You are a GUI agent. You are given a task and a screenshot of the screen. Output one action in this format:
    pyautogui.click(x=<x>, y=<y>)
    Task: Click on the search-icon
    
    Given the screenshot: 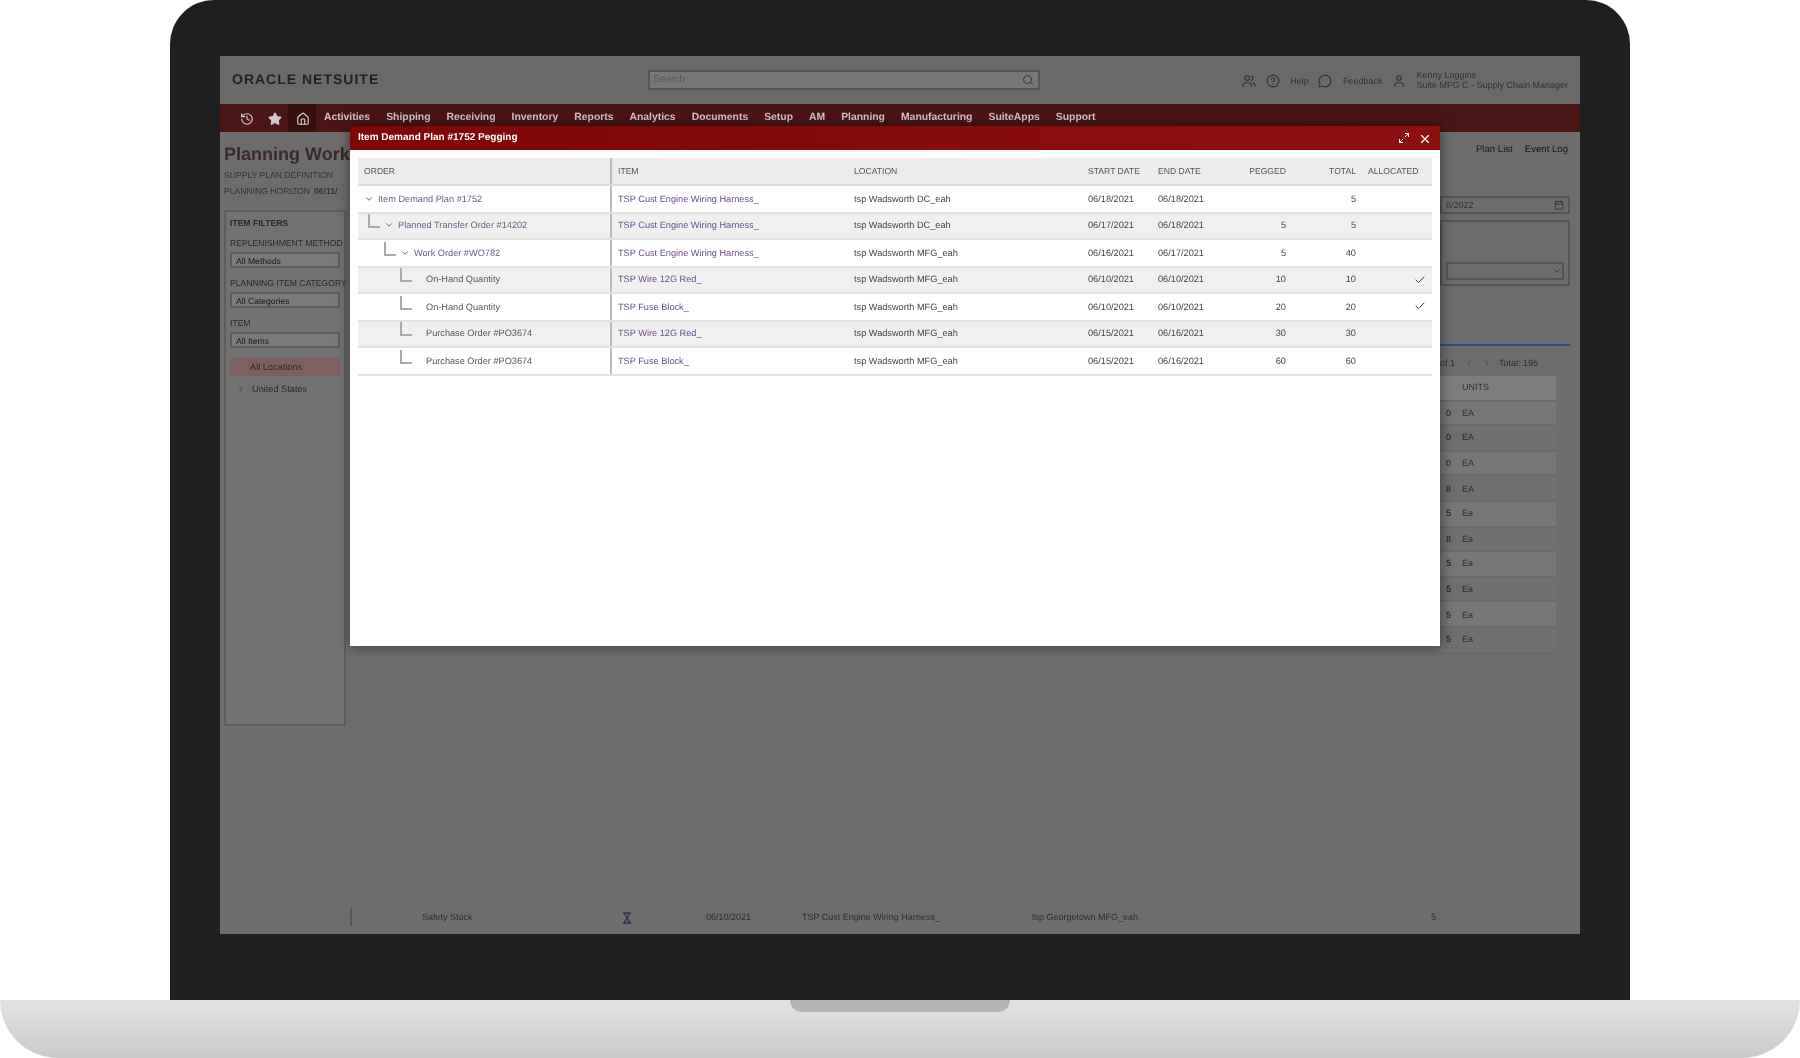 What is the action you would take?
    pyautogui.click(x=1027, y=80)
    